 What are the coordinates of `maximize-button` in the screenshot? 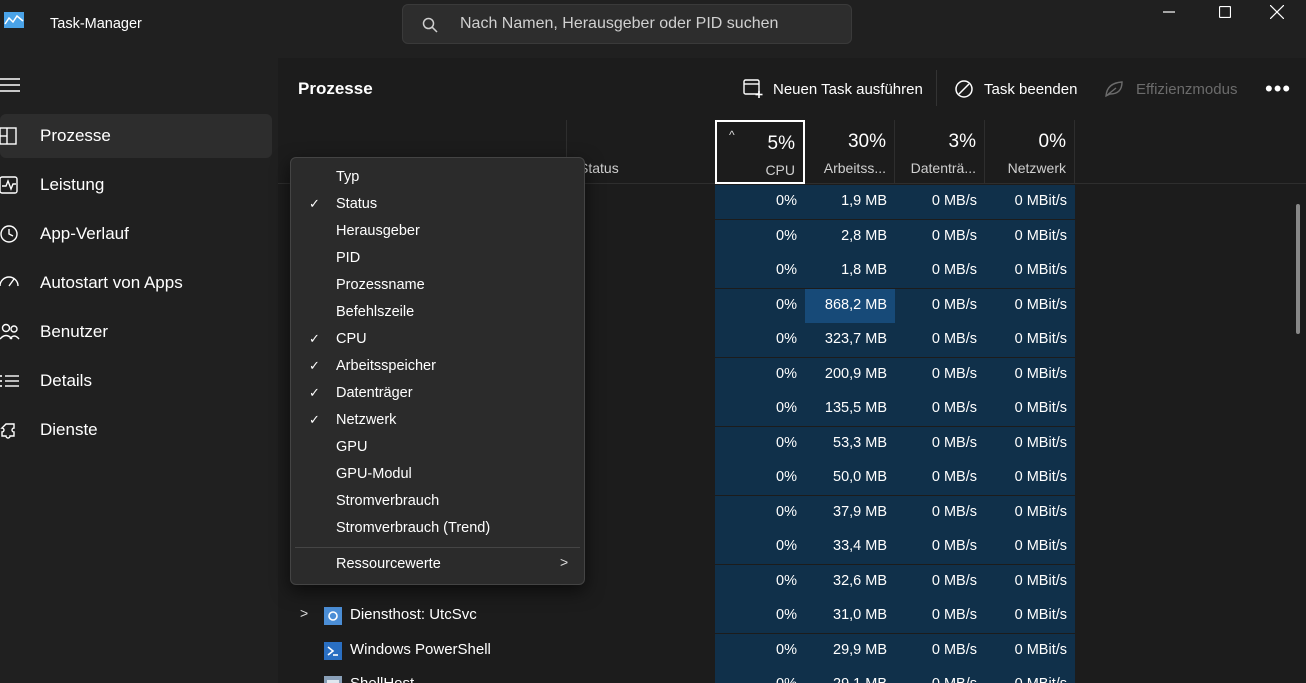 It's located at (1225, 12).